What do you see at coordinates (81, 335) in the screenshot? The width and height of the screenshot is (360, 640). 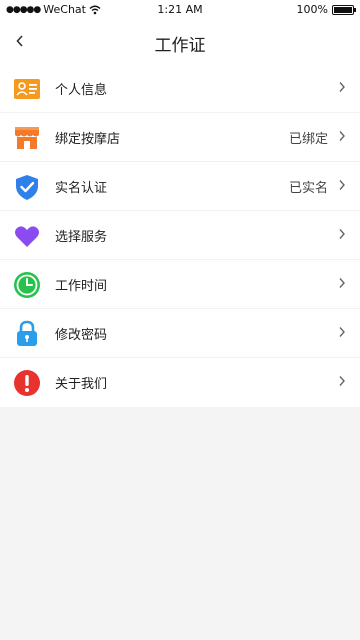 I see `menu-item-label: 修改密码` at bounding box center [81, 335].